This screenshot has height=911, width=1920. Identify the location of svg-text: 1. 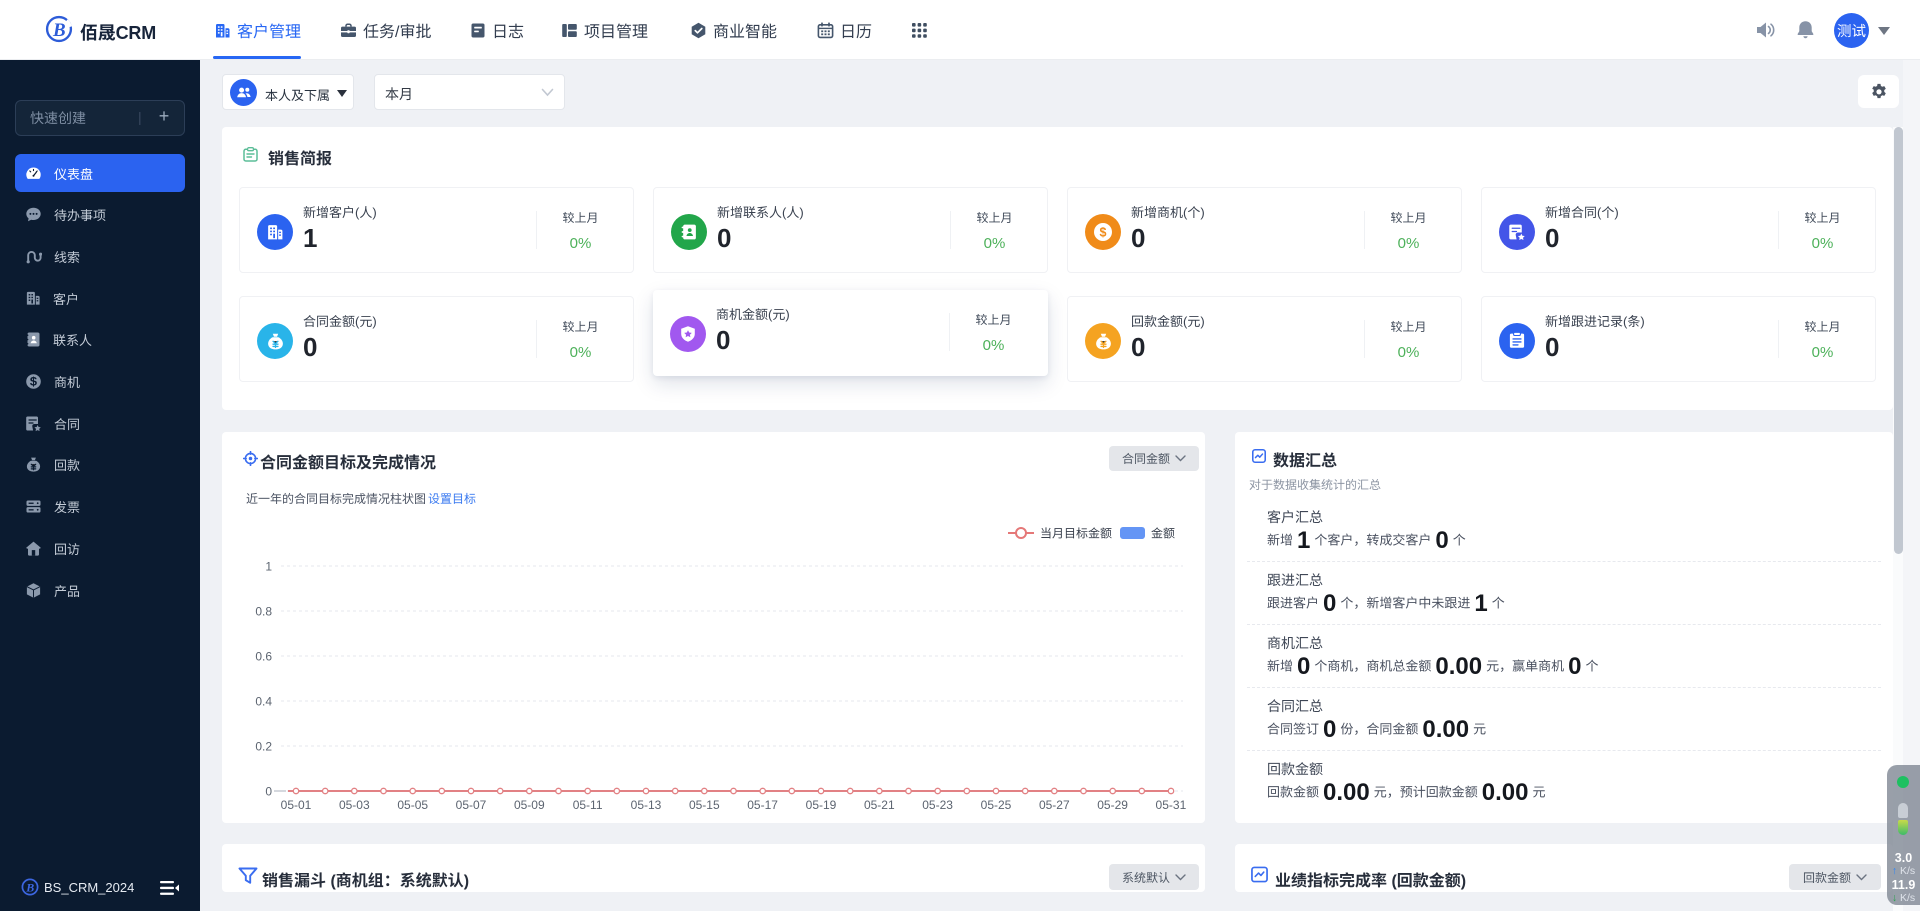
(268, 567).